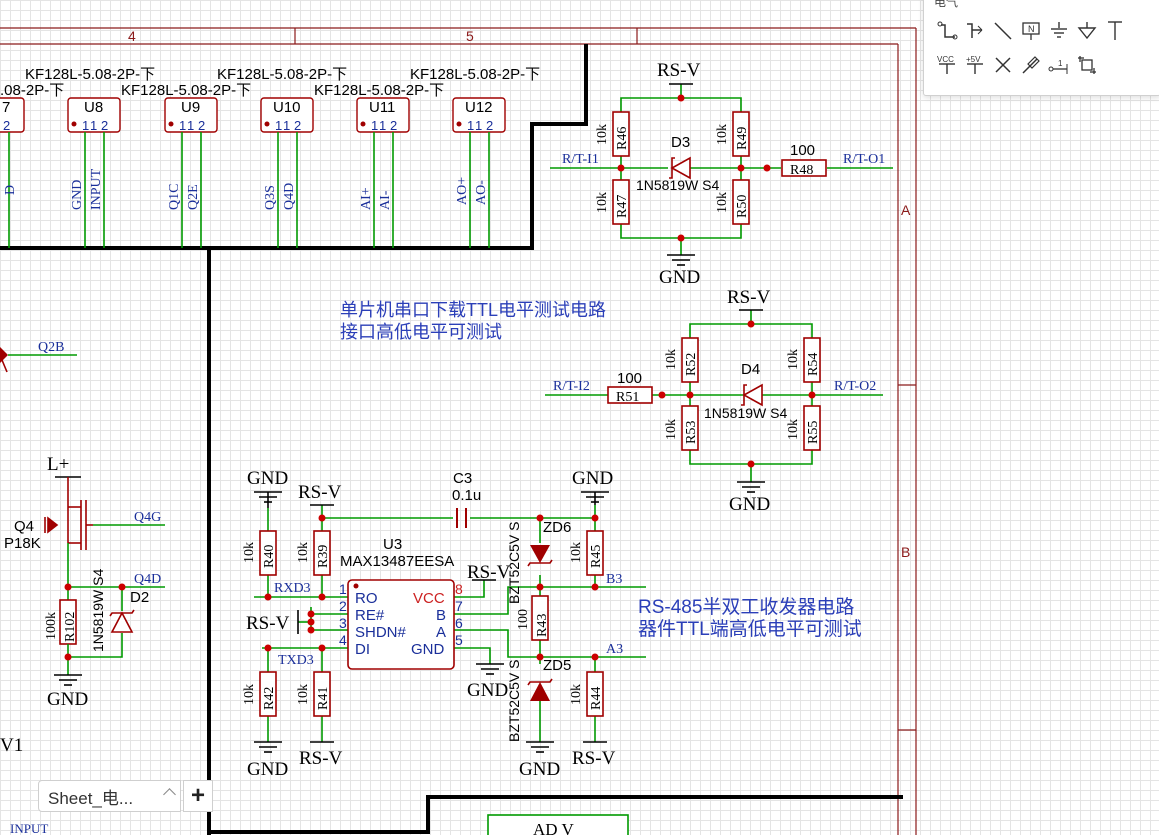 The image size is (1159, 835). Describe the element at coordinates (975, 65) in the screenshot. I see `plus5v-icon: +5V` at that location.